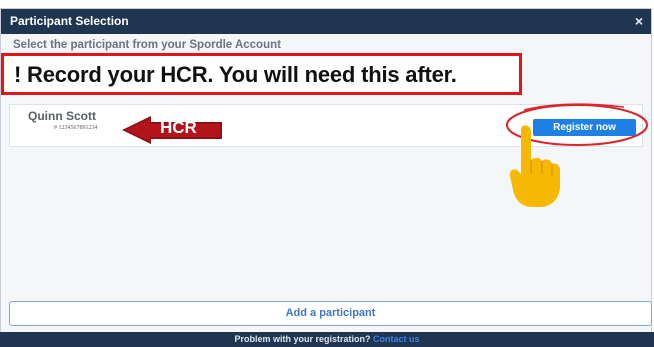  I want to click on pointing-hand-icon, so click(534, 166).